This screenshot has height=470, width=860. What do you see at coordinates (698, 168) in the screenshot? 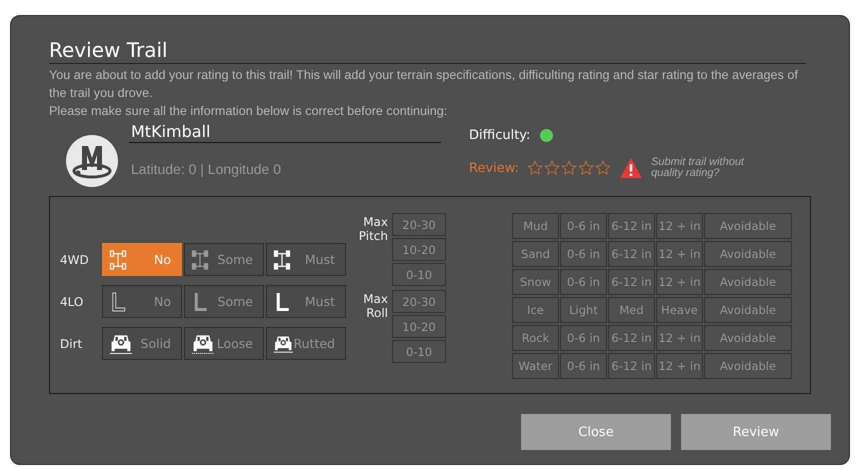
I see `warning-text: Submit trail without quality rating?` at bounding box center [698, 168].